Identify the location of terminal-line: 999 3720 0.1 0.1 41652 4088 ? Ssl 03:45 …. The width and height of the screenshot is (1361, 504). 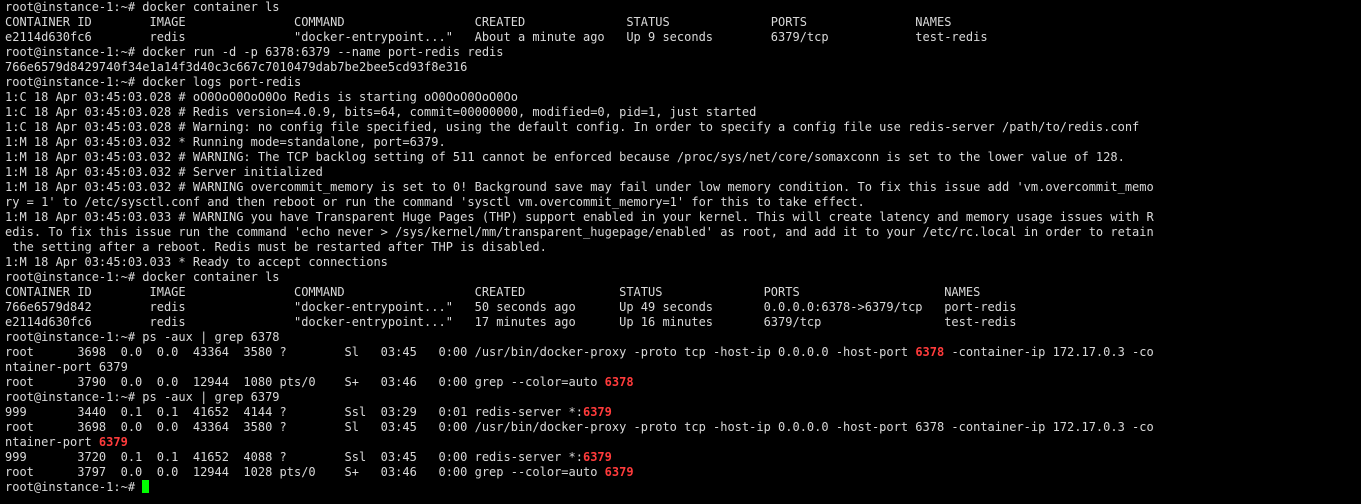
(683, 457).